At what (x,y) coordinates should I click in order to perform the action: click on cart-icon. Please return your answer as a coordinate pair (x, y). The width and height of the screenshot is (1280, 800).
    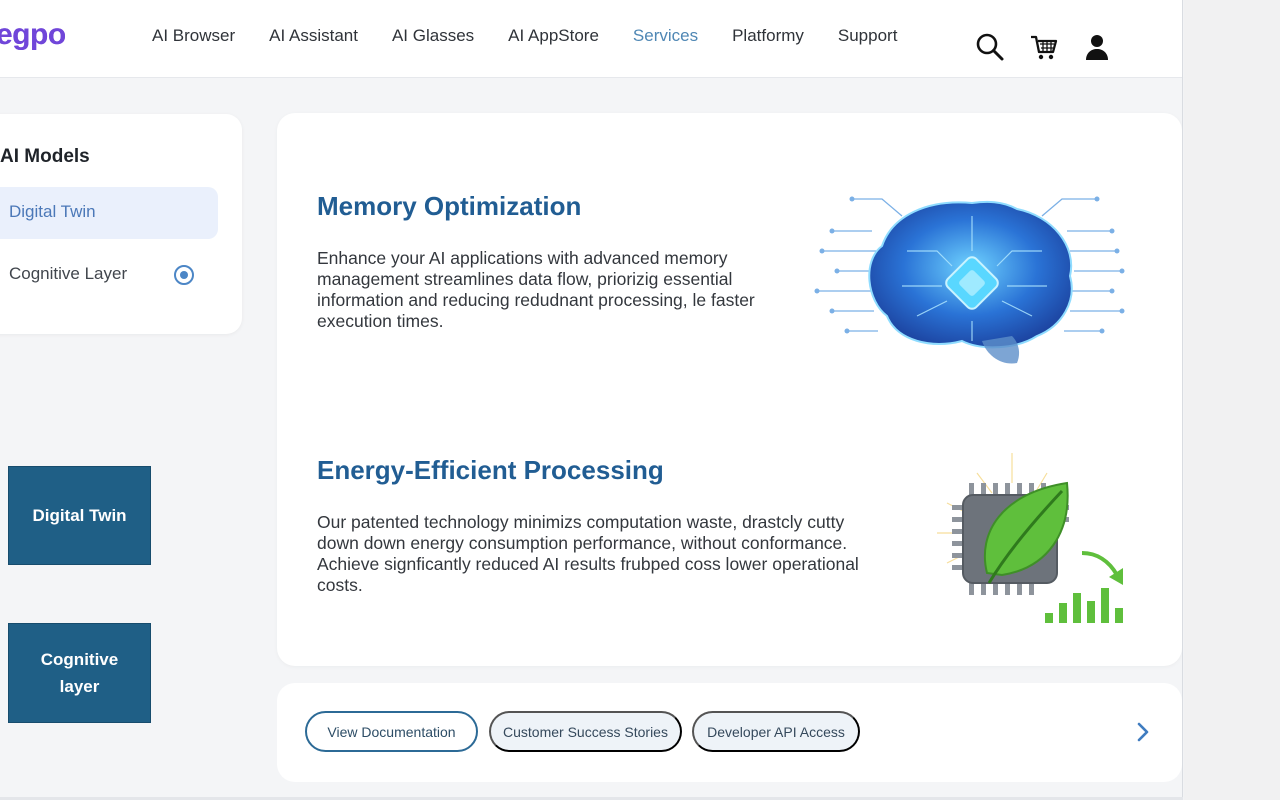
    Looking at the image, I should click on (1044, 47).